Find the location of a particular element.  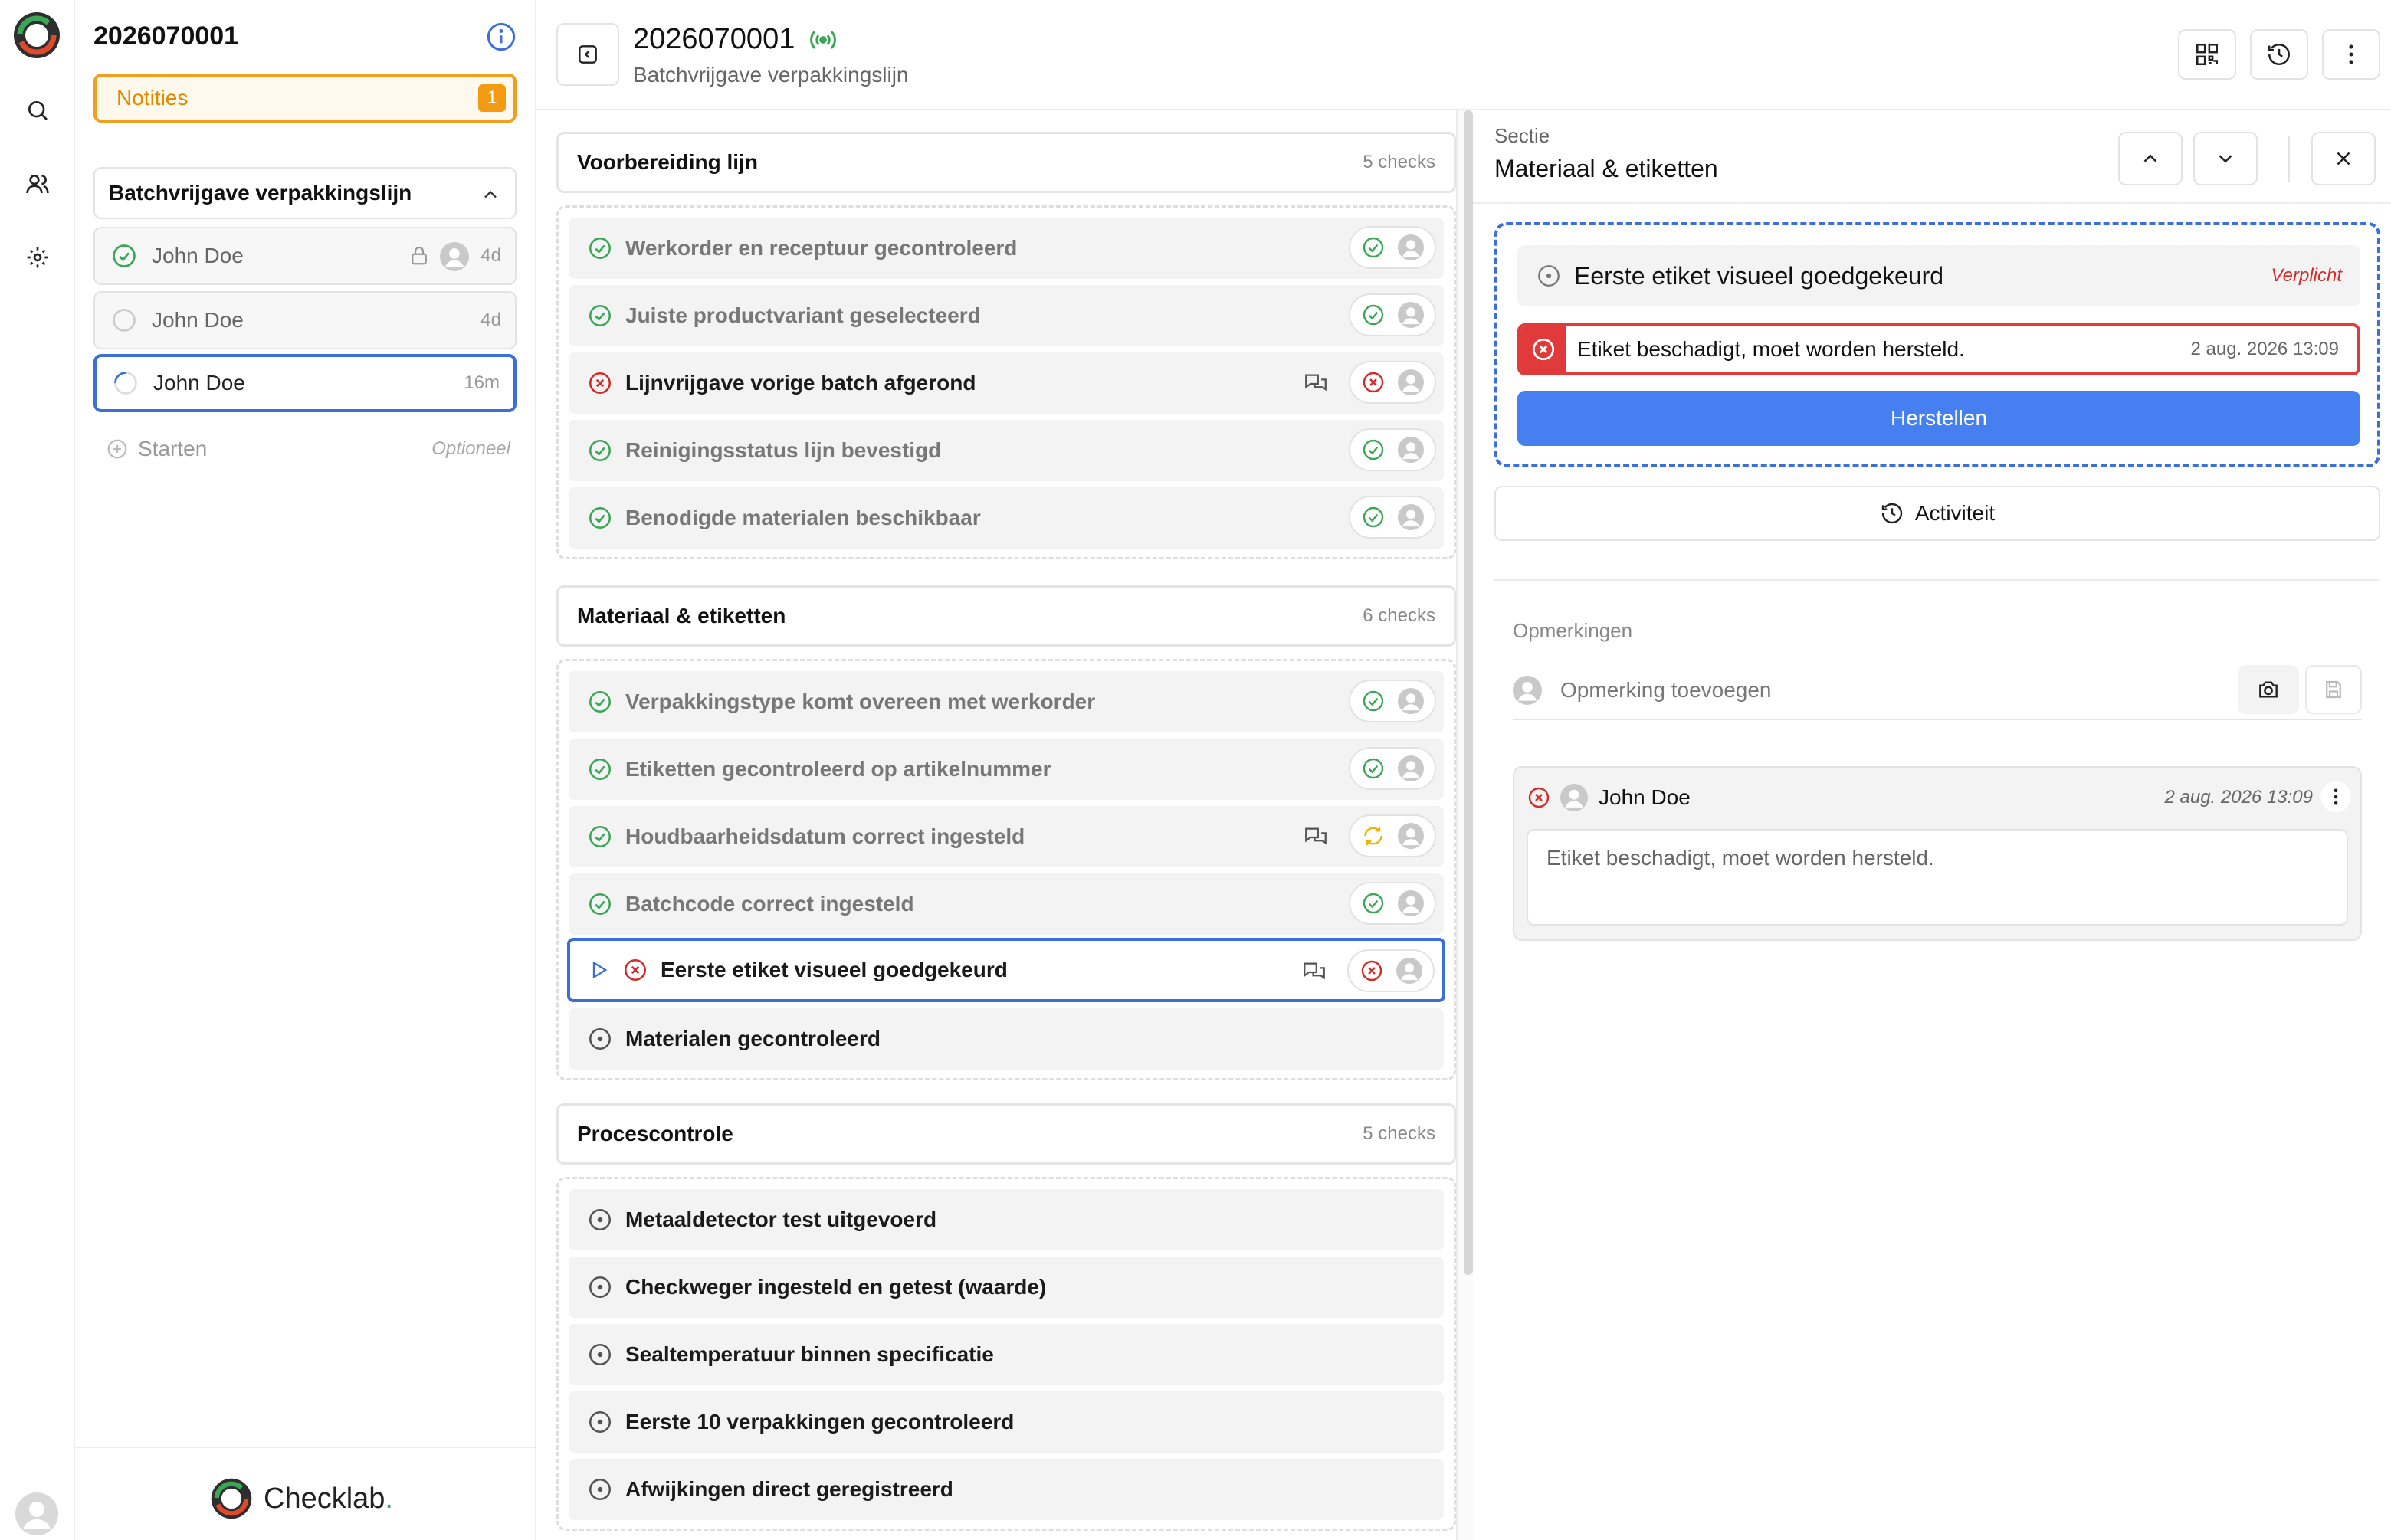

camera-button is located at coordinates (2268, 689).